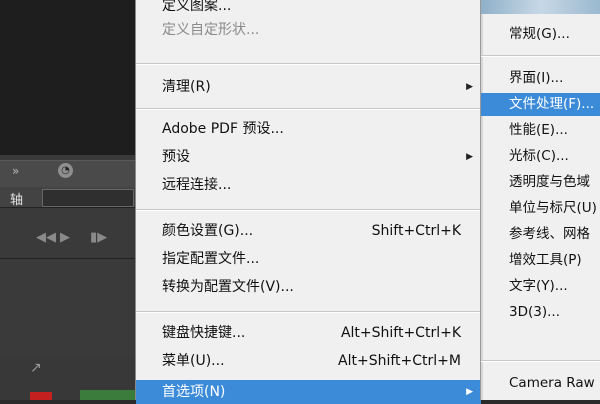 The image size is (600, 404). I want to click on menu-item-presets: 预设 ▶, so click(321, 157).